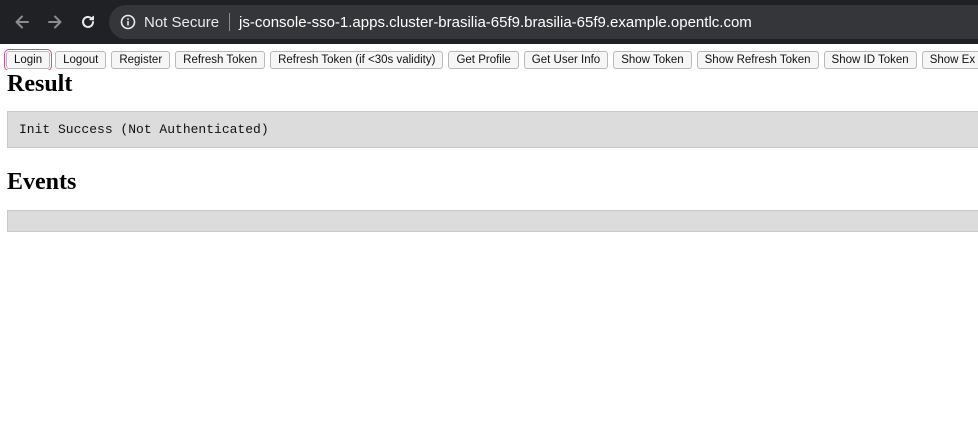  Describe the element at coordinates (40, 84) in the screenshot. I see `result-heading: Result` at that location.